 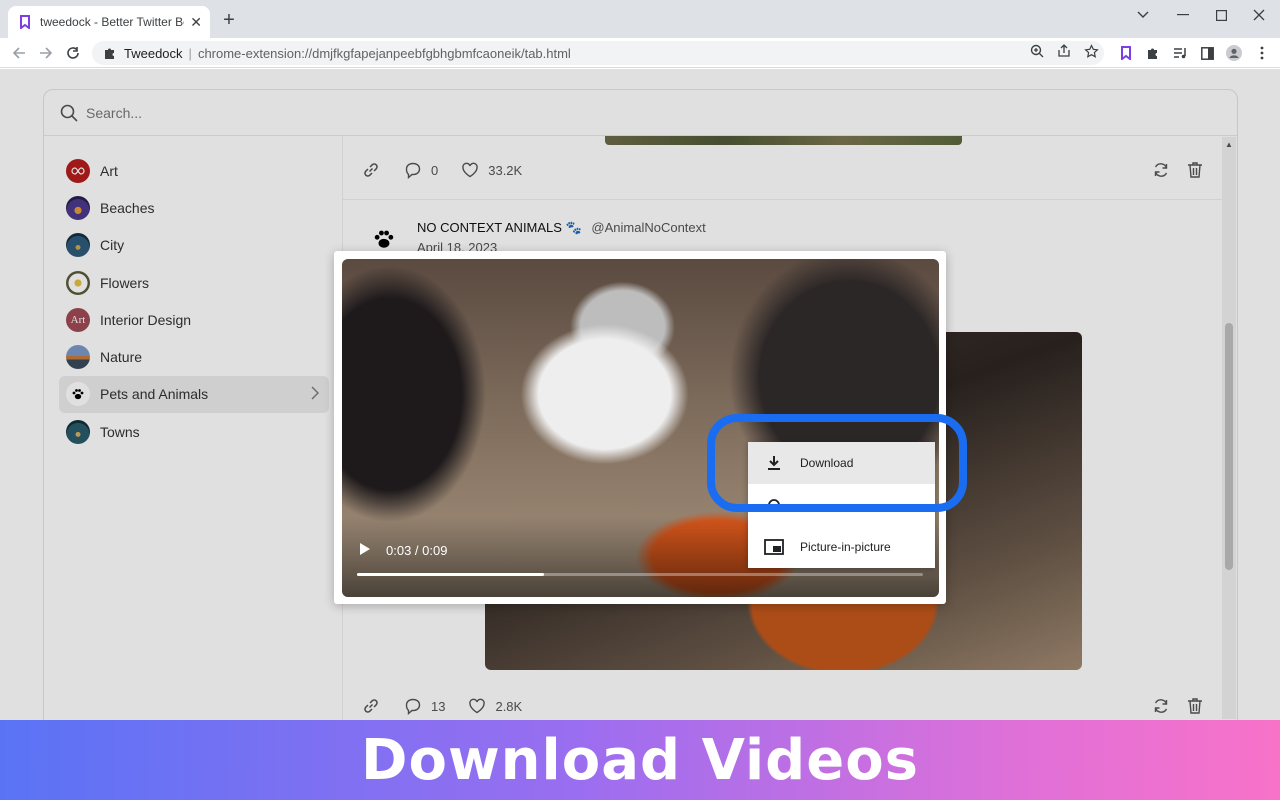 What do you see at coordinates (1091, 51) in the screenshot?
I see `bookmark-star-icon` at bounding box center [1091, 51].